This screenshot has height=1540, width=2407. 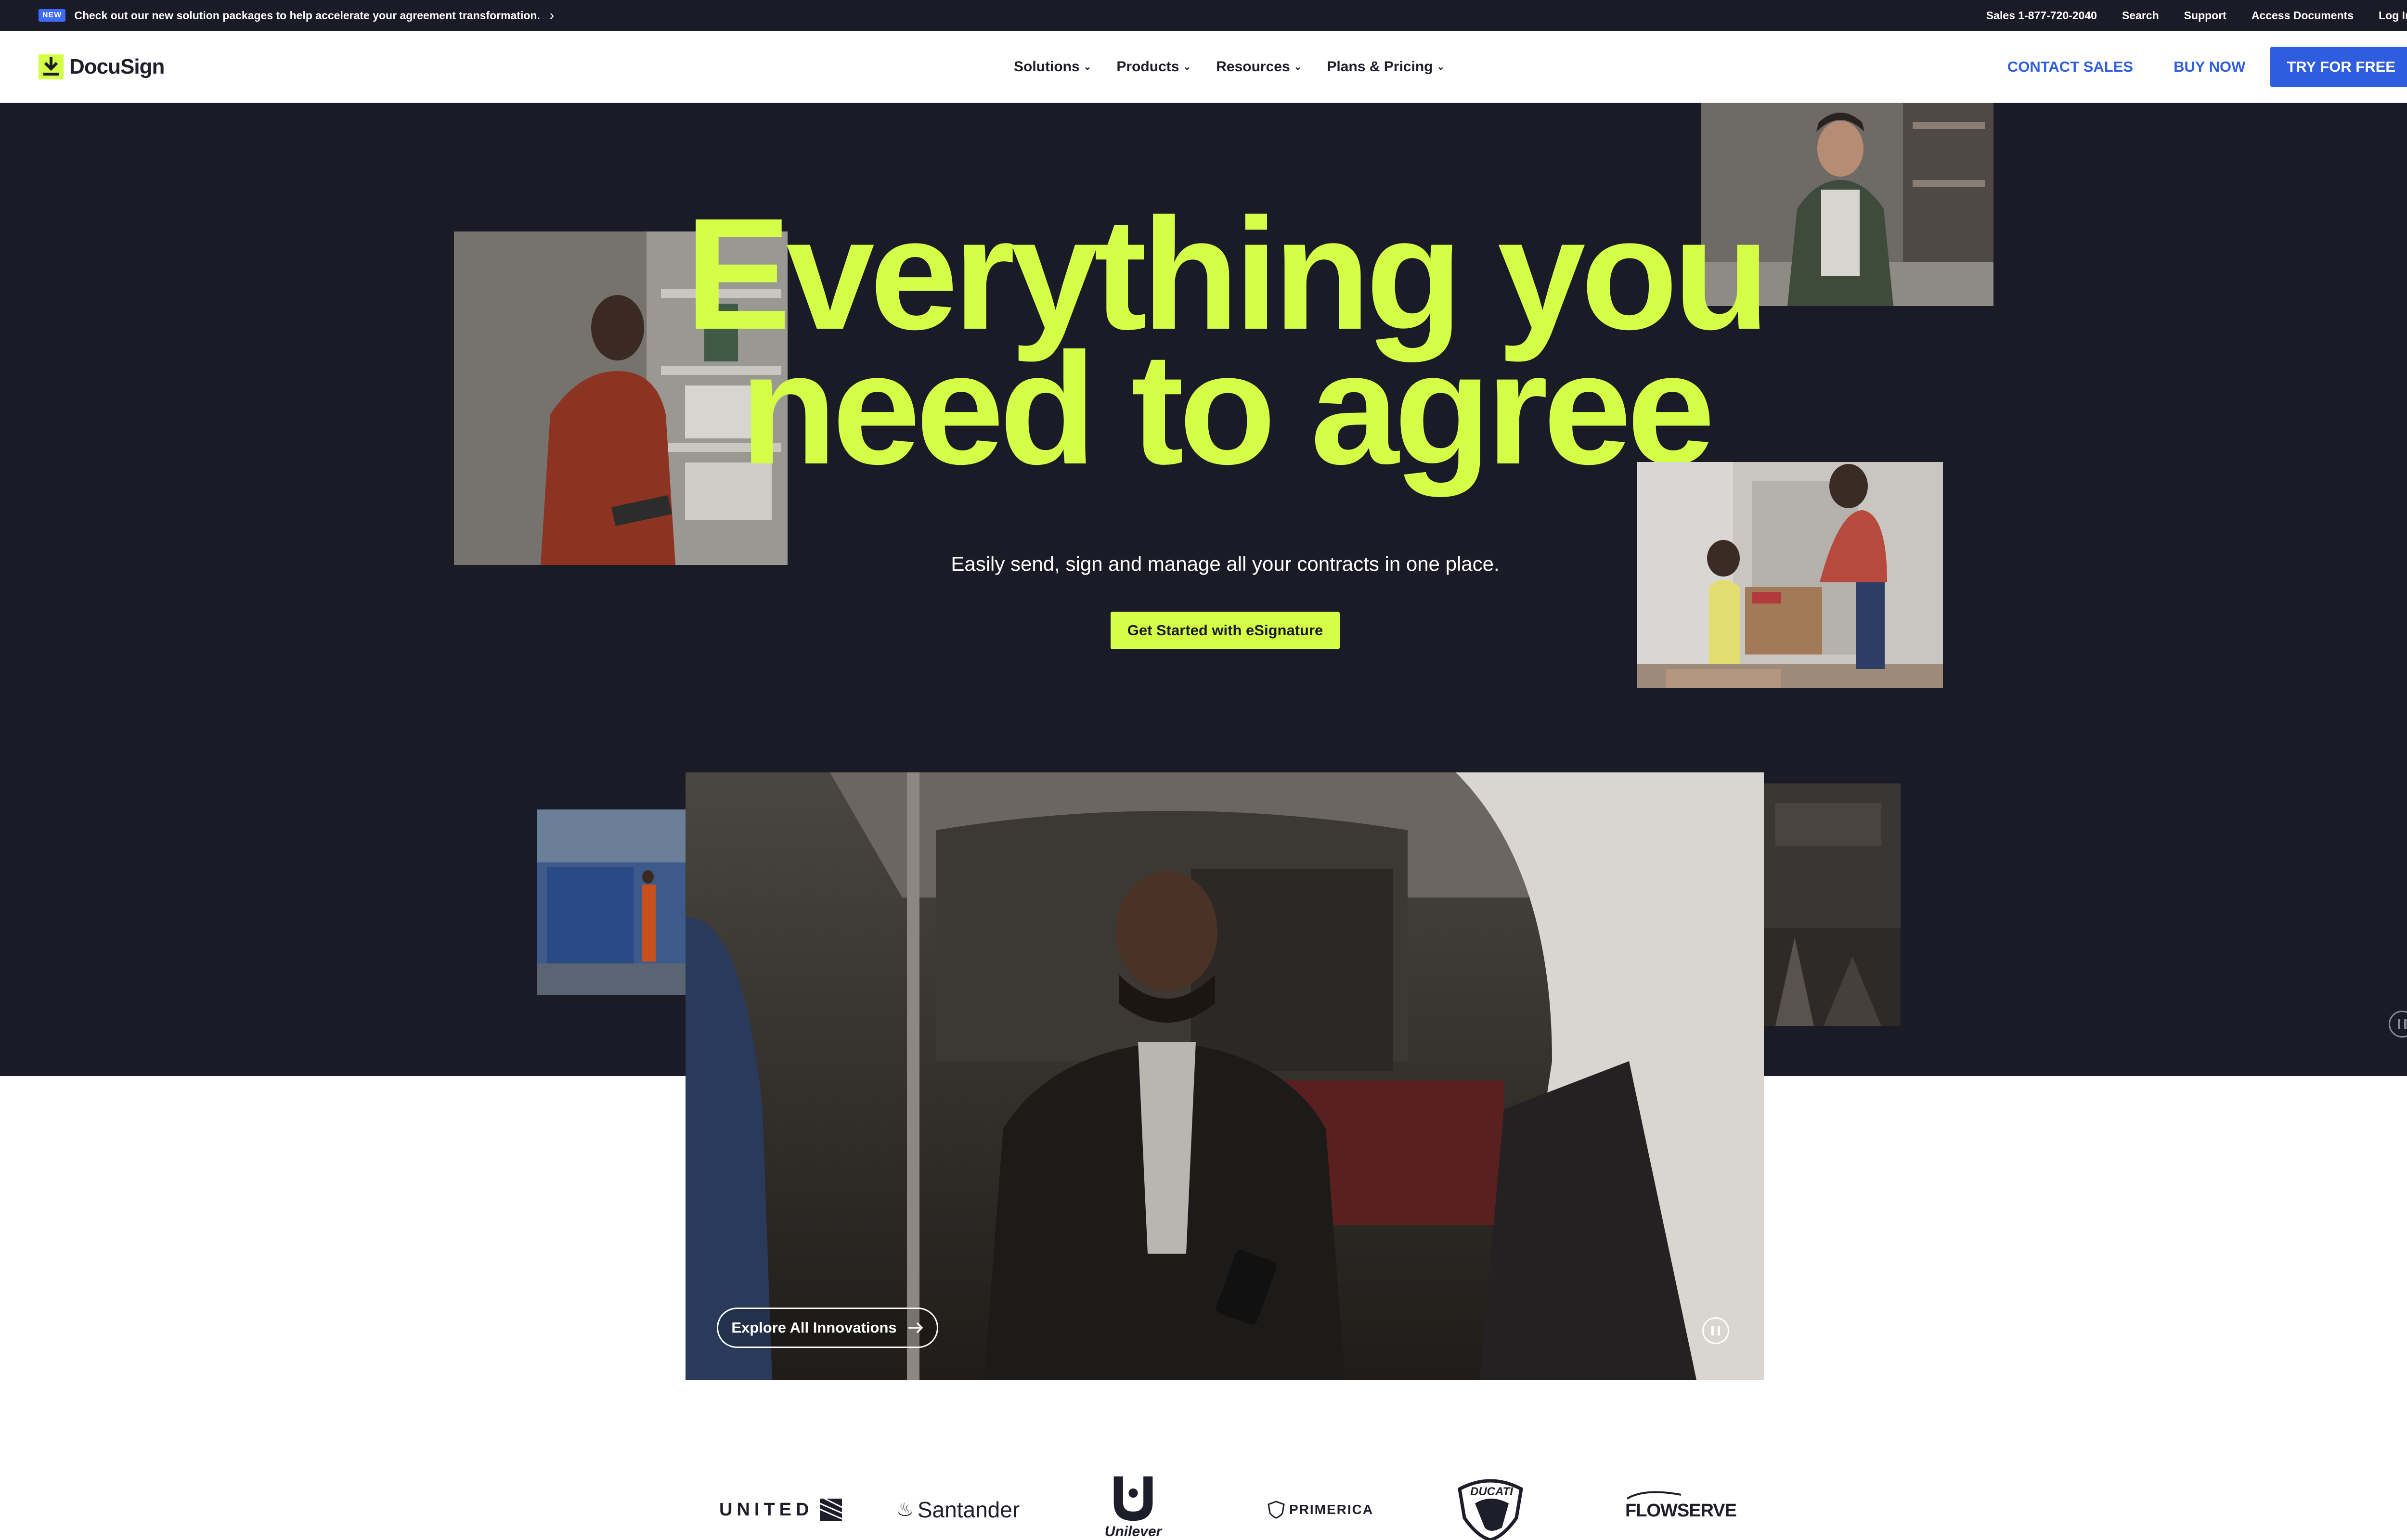 I want to click on docusign-logo: DocuSign, so click(x=102, y=66).